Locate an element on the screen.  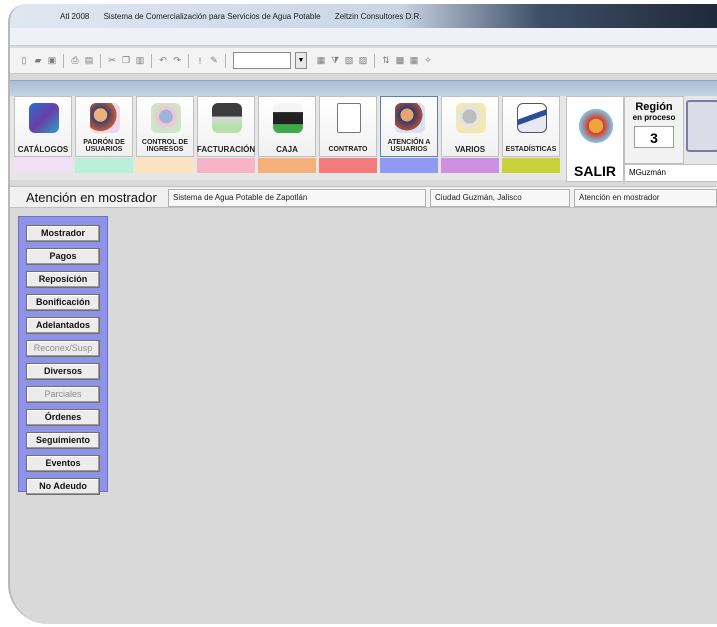
service-icon is located at coordinates (410, 118).